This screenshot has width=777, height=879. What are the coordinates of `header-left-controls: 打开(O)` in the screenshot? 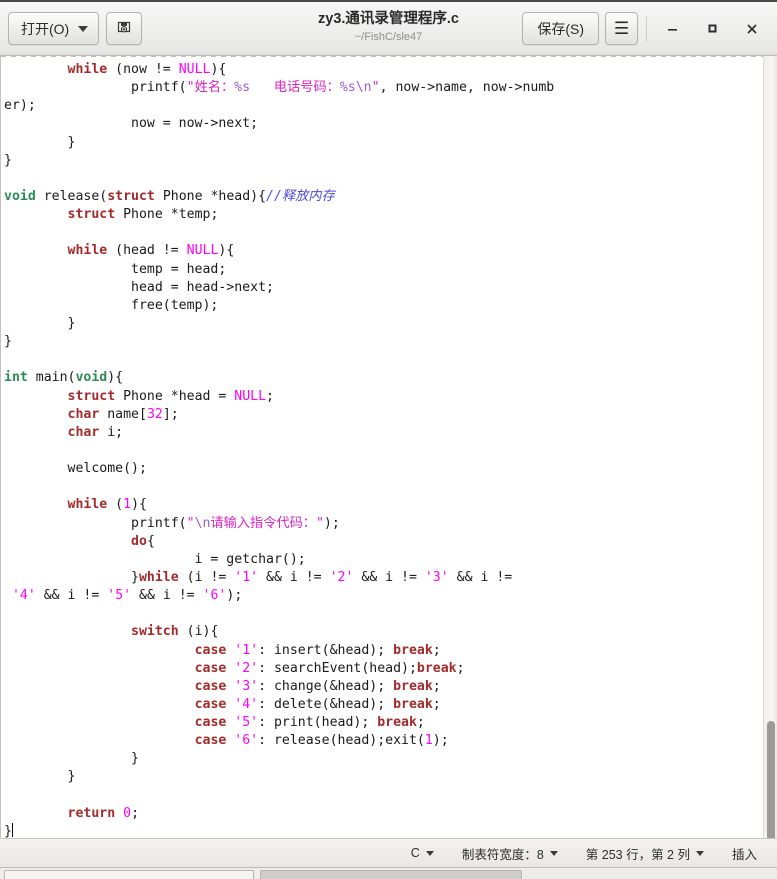 It's located at (75, 28).